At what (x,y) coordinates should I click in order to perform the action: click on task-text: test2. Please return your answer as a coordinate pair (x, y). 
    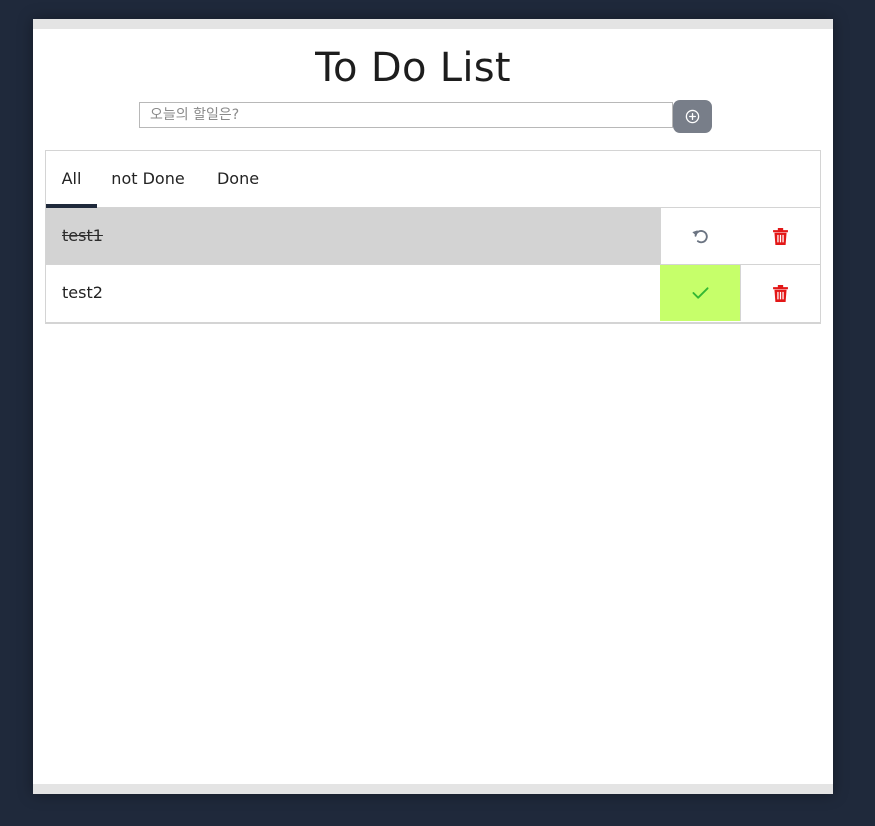
    Looking at the image, I should click on (82, 292).